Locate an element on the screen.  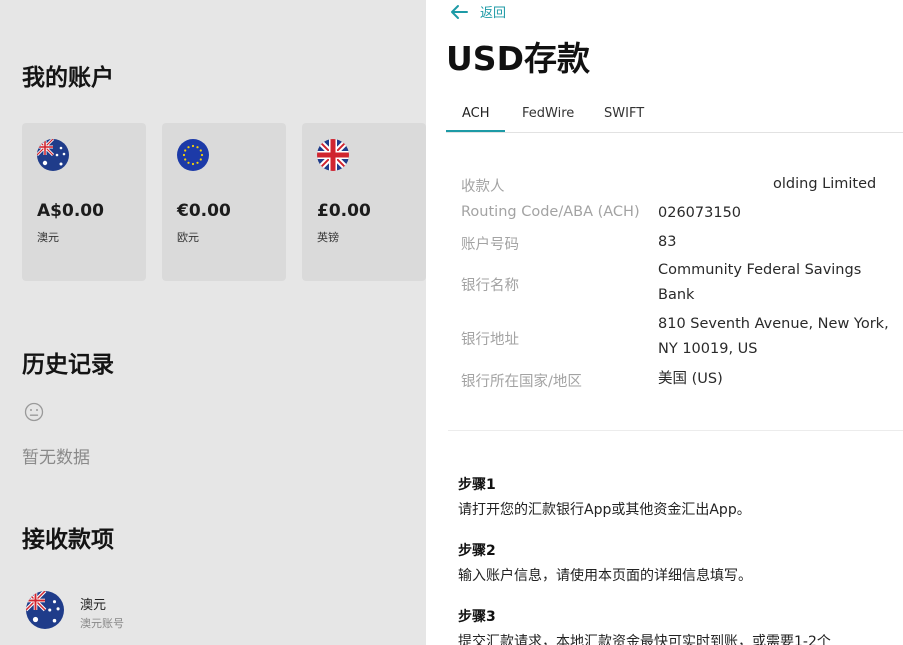
step-1-title: 步骤1 is located at coordinates (477, 485).